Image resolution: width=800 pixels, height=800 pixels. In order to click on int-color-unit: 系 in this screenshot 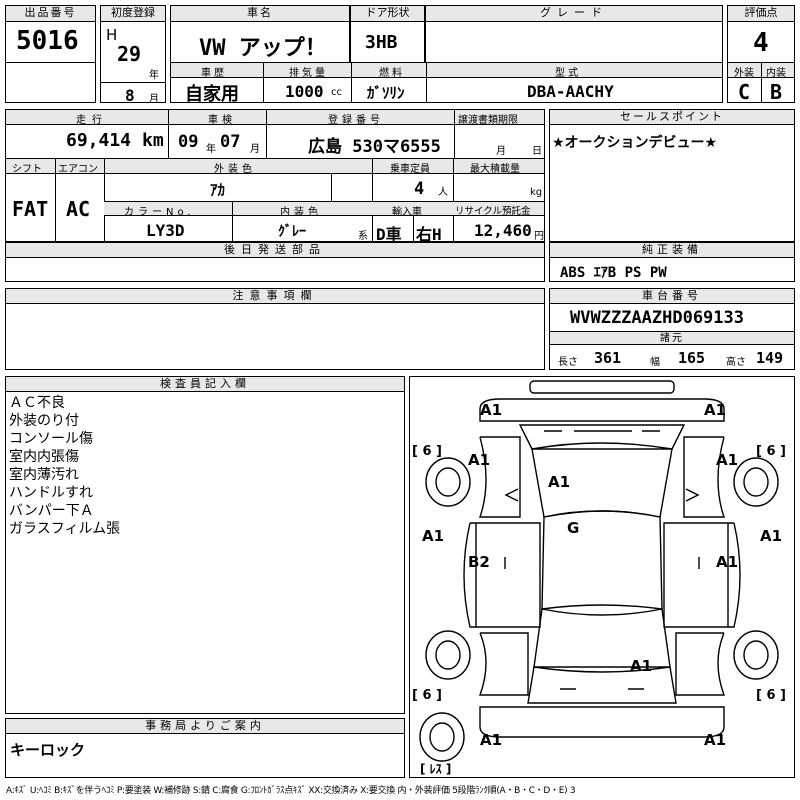, I will do `click(363, 236)`.